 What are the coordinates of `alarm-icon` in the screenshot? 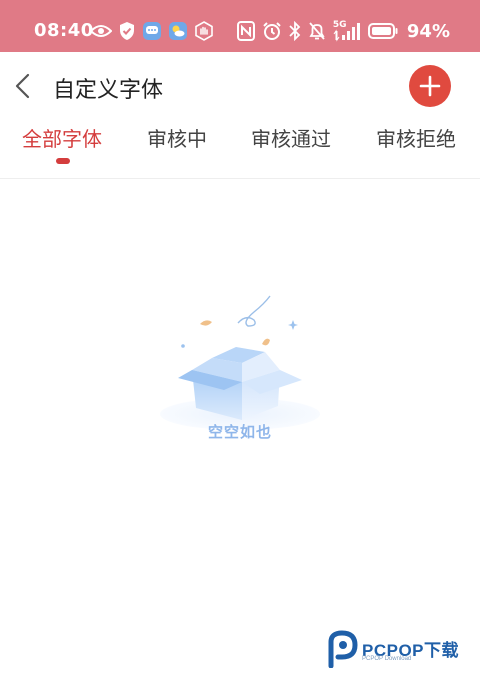 It's located at (272, 31).